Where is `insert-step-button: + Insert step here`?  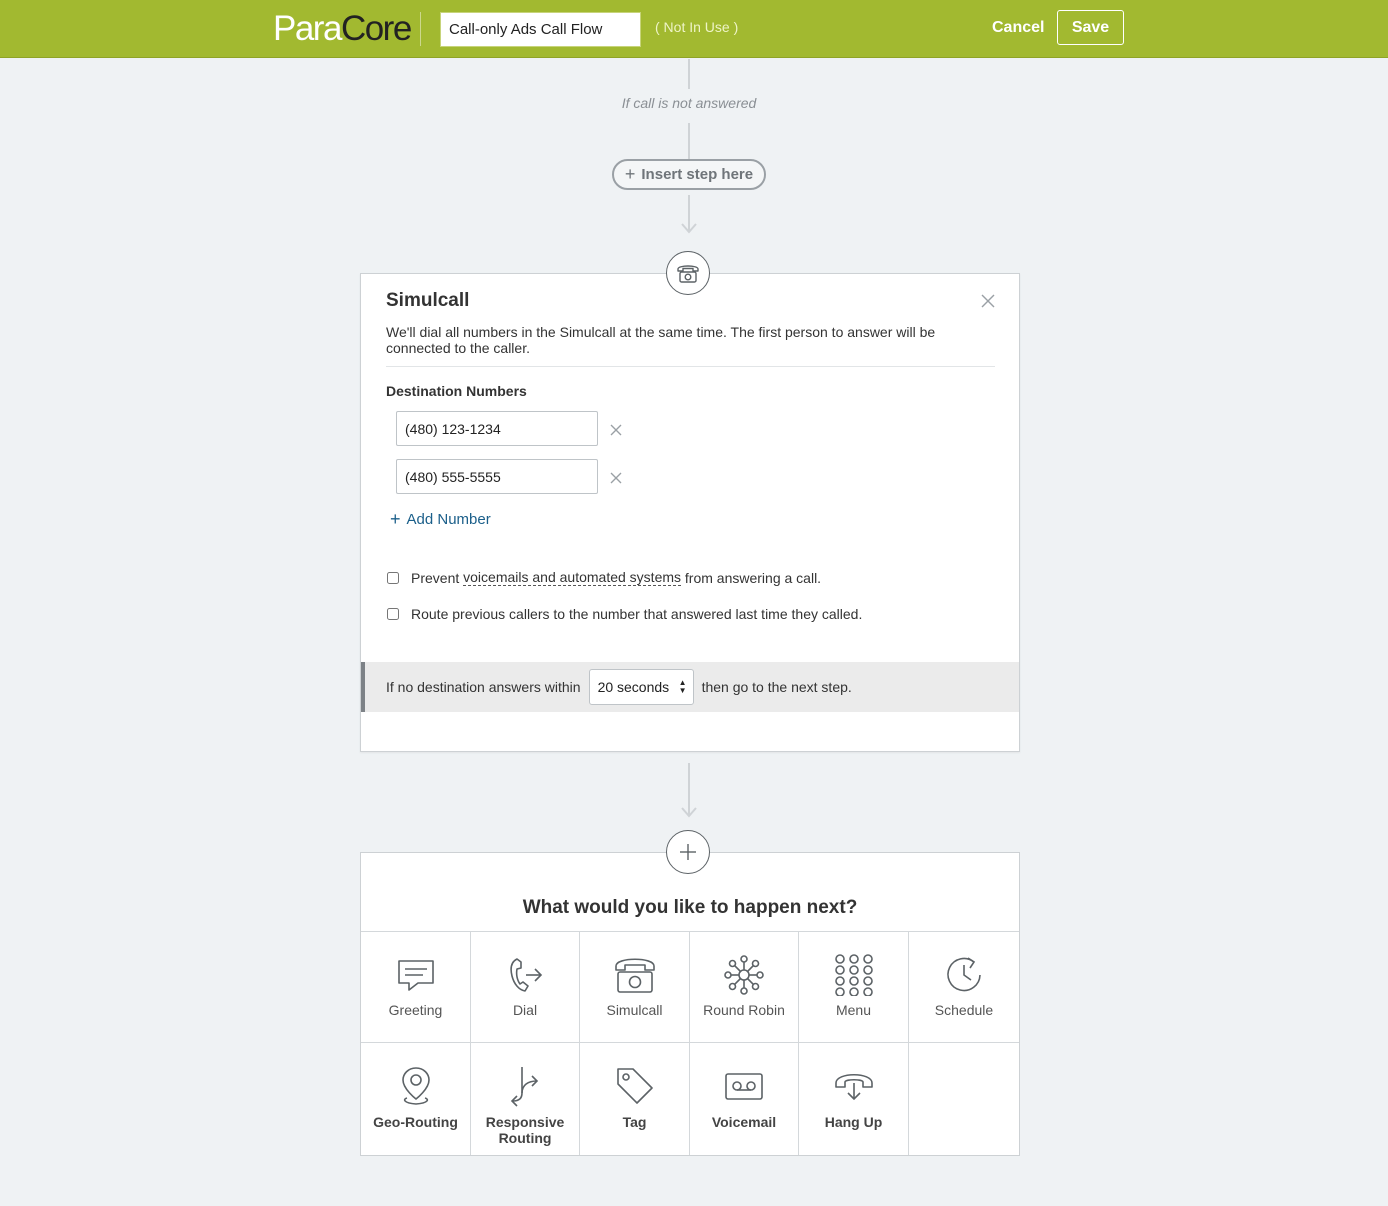
insert-step-button: + Insert step here is located at coordinates (689, 174).